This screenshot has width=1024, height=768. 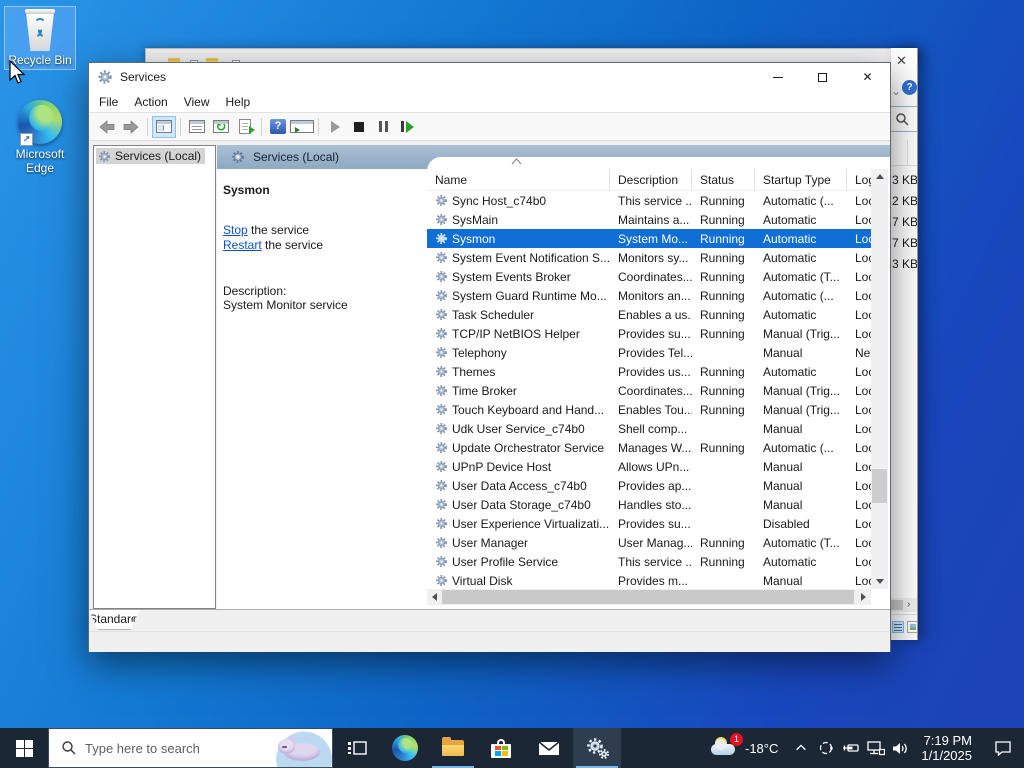 What do you see at coordinates (302, 127) in the screenshot?
I see `show-action-pane-button` at bounding box center [302, 127].